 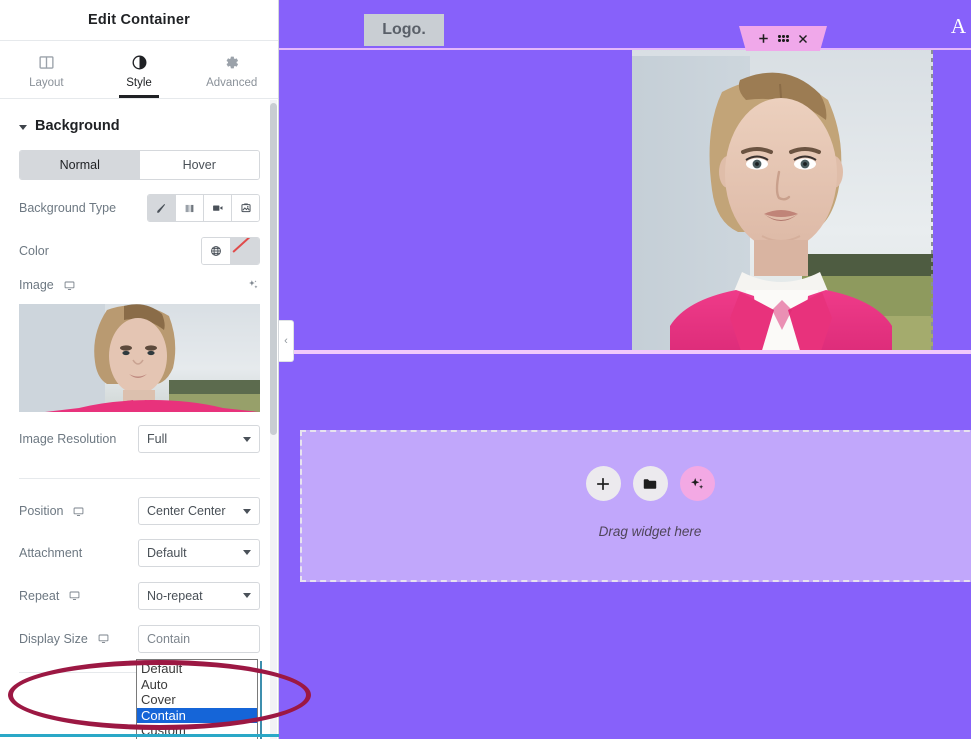 I want to click on dropzone-buttons, so click(x=636, y=483).